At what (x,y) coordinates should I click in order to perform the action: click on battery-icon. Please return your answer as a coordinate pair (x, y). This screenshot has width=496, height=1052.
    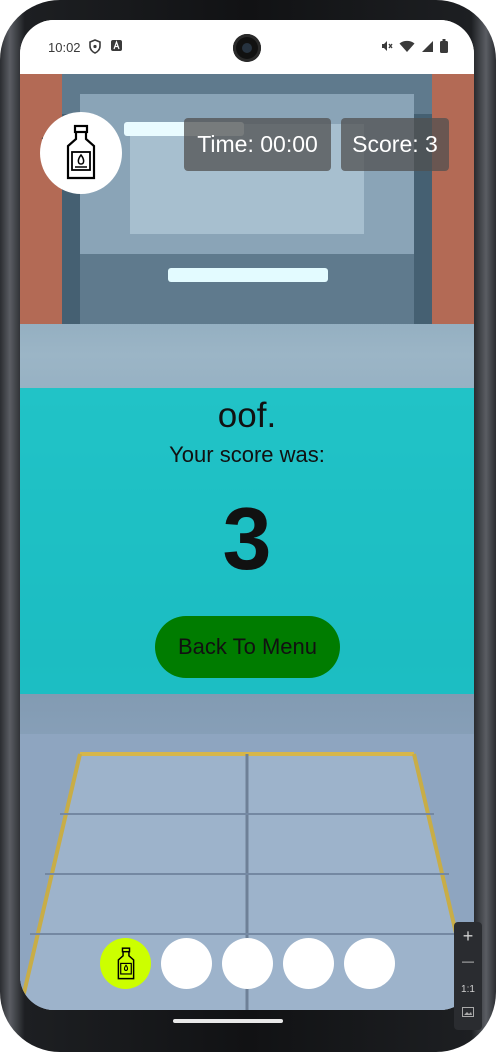
    Looking at the image, I should click on (444, 46).